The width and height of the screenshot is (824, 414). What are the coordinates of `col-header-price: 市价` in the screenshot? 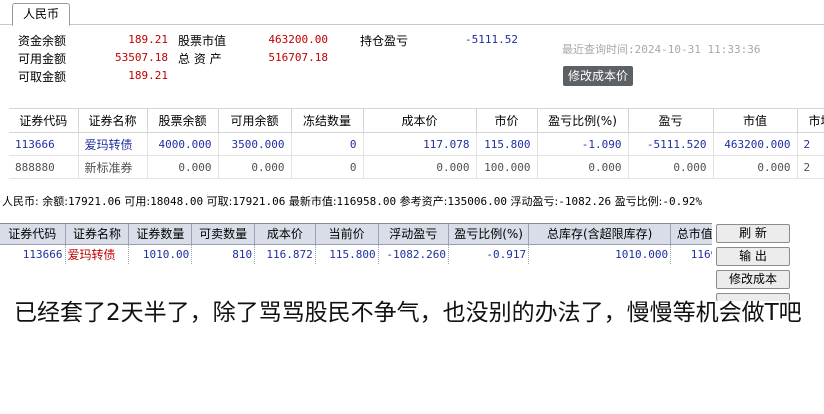 It's located at (507, 120).